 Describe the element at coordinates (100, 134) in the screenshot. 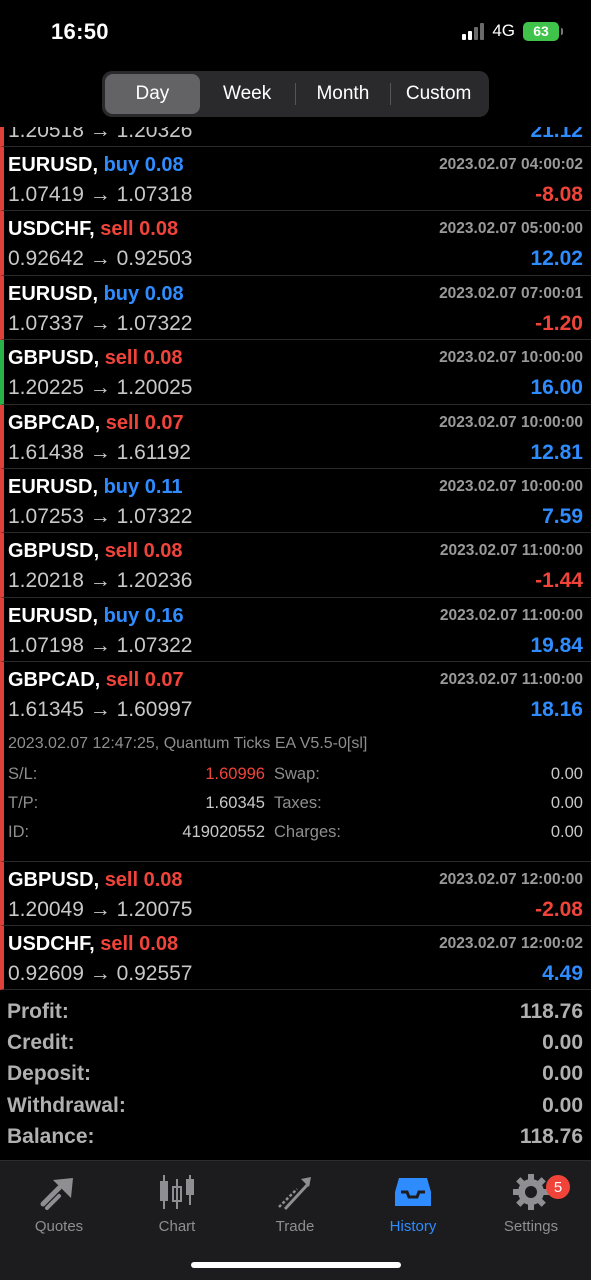

I see `deal-prices: 1.20518 → 1.20326` at that location.